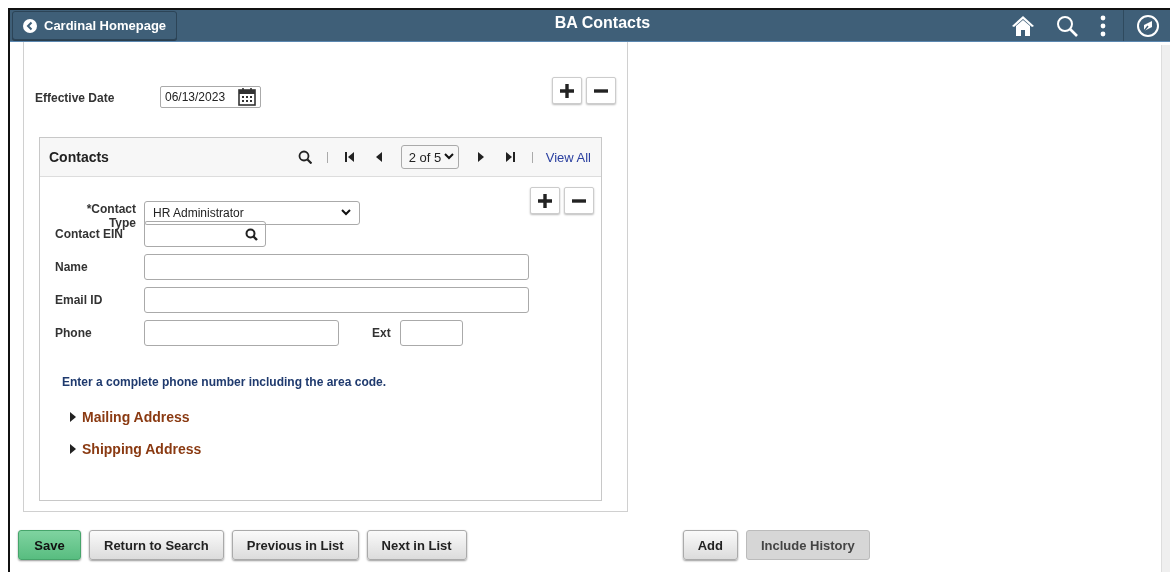 This screenshot has width=1170, height=572. What do you see at coordinates (1165, 308) in the screenshot?
I see `scrollbar` at bounding box center [1165, 308].